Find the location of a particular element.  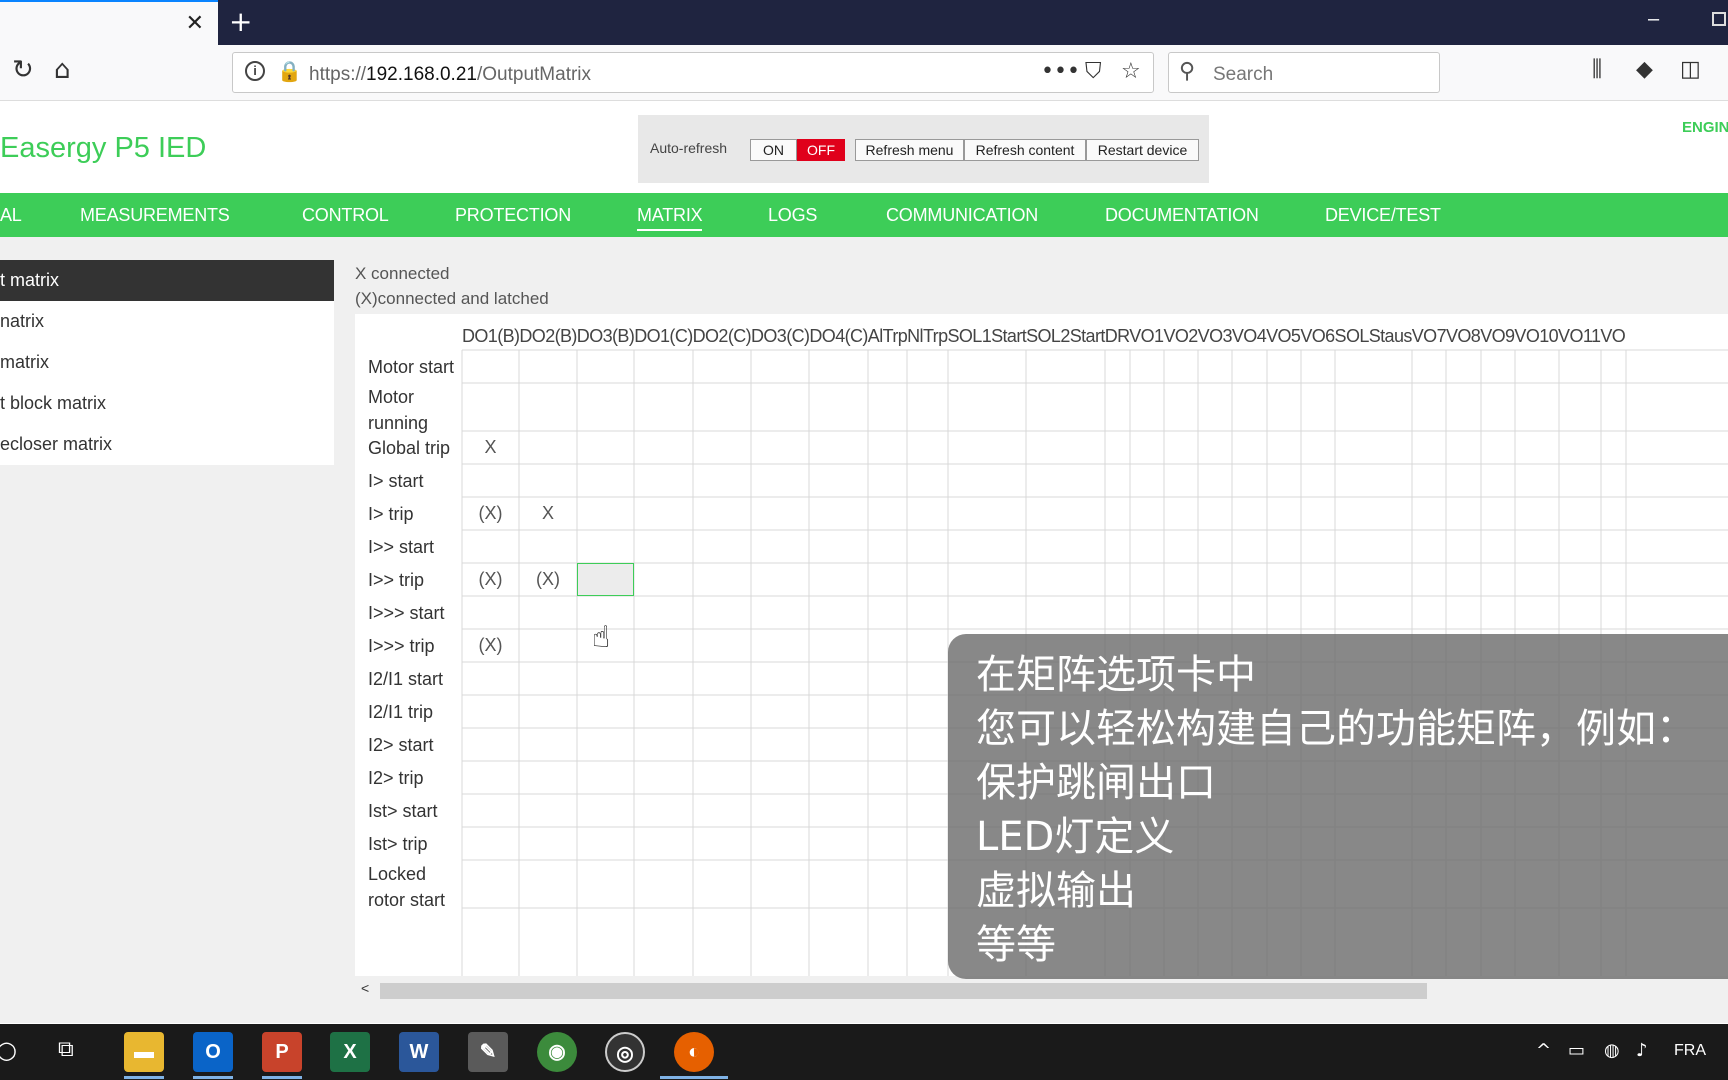

file-explorer-icon: ▬ is located at coordinates (144, 1052).